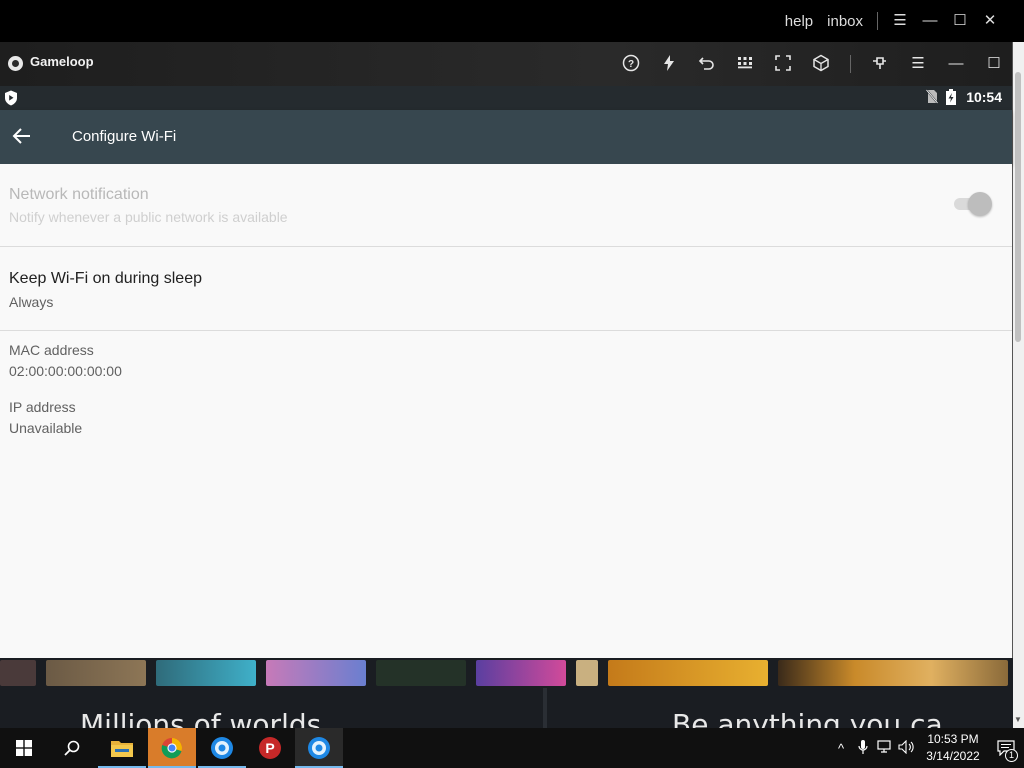 This screenshot has width=1024, height=768. I want to click on android-status-bar: 10:54, so click(506, 98).